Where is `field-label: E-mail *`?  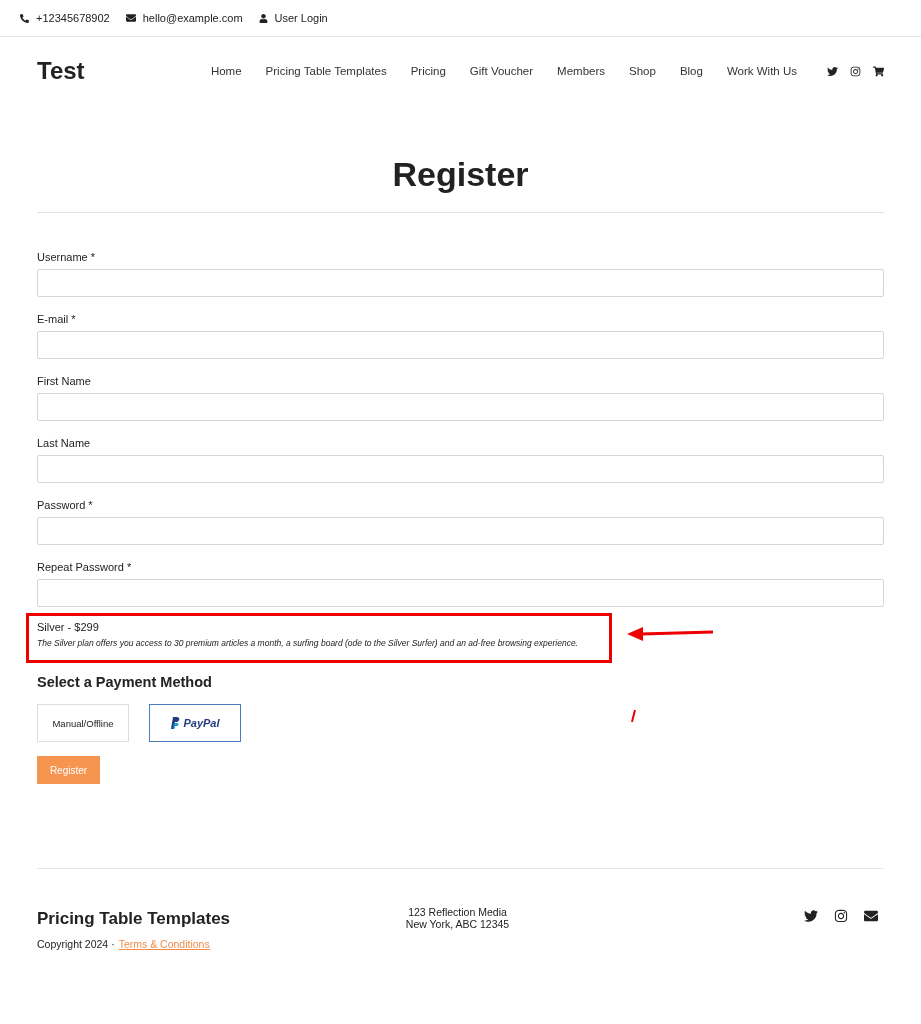
field-label: E-mail * is located at coordinates (57, 320).